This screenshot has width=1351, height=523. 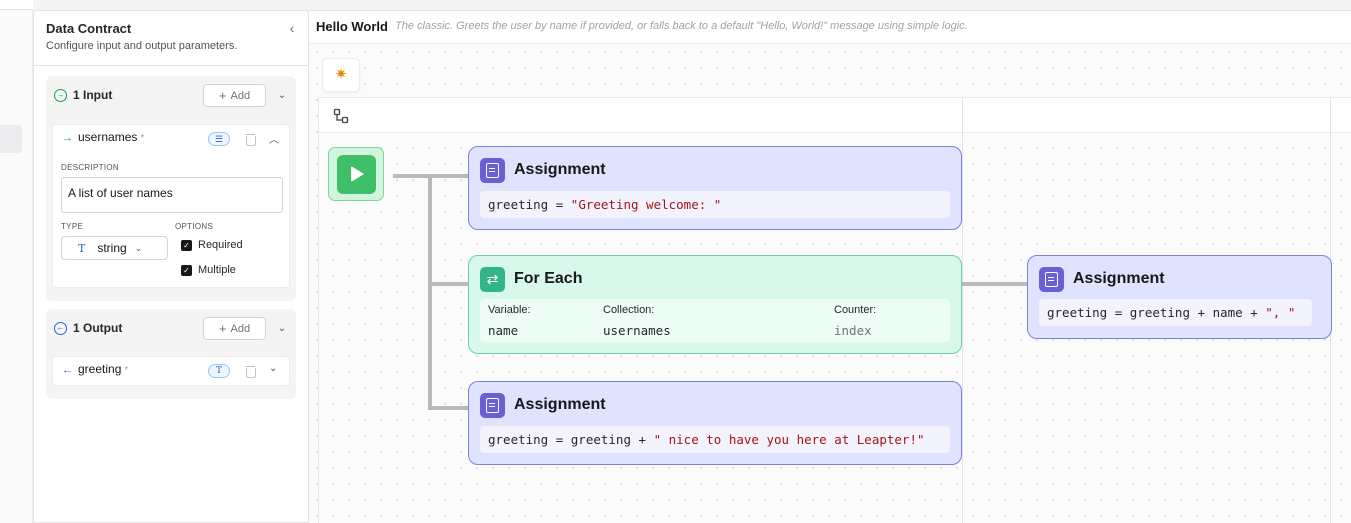 What do you see at coordinates (637, 330) in the screenshot?
I see `collection-value: usernames` at bounding box center [637, 330].